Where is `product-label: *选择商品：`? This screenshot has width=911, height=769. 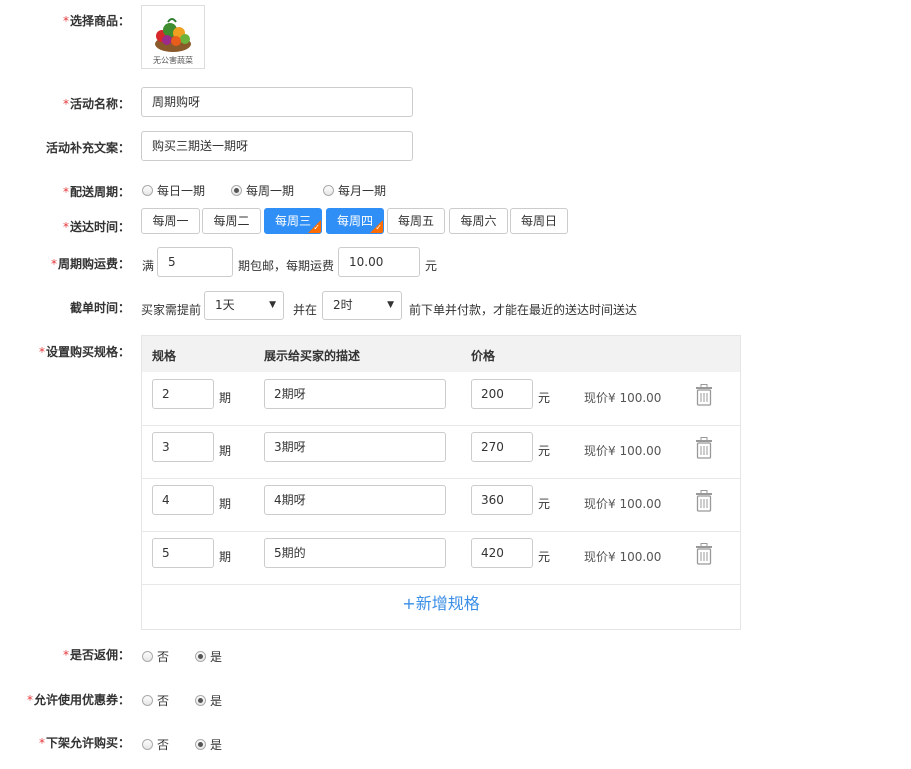
product-label: *选择商品： is located at coordinates (96, 21).